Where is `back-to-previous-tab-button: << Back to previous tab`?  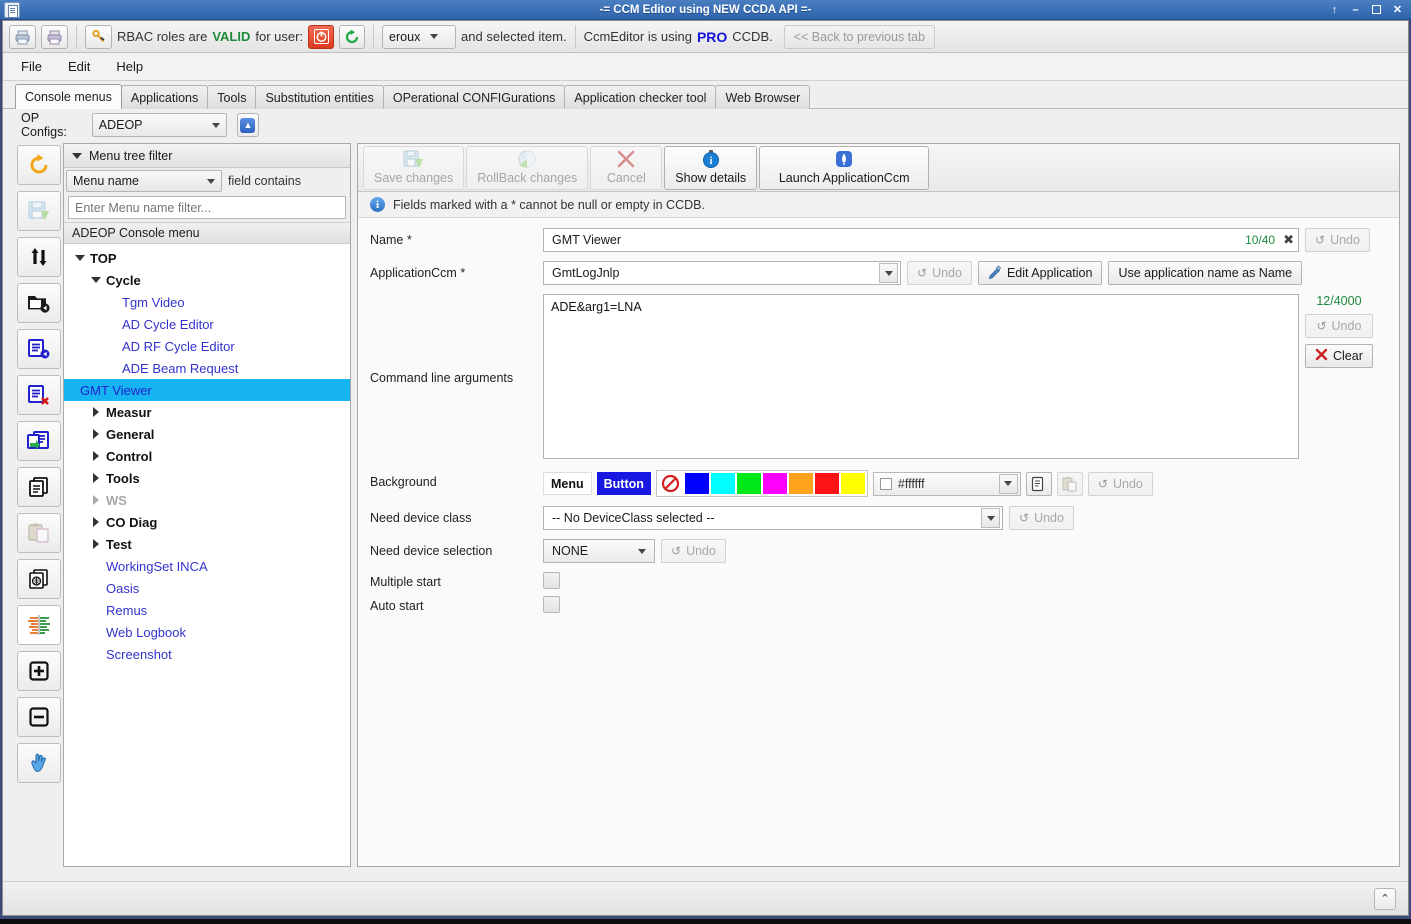
back-to-previous-tab-button: << Back to previous tab is located at coordinates (859, 36).